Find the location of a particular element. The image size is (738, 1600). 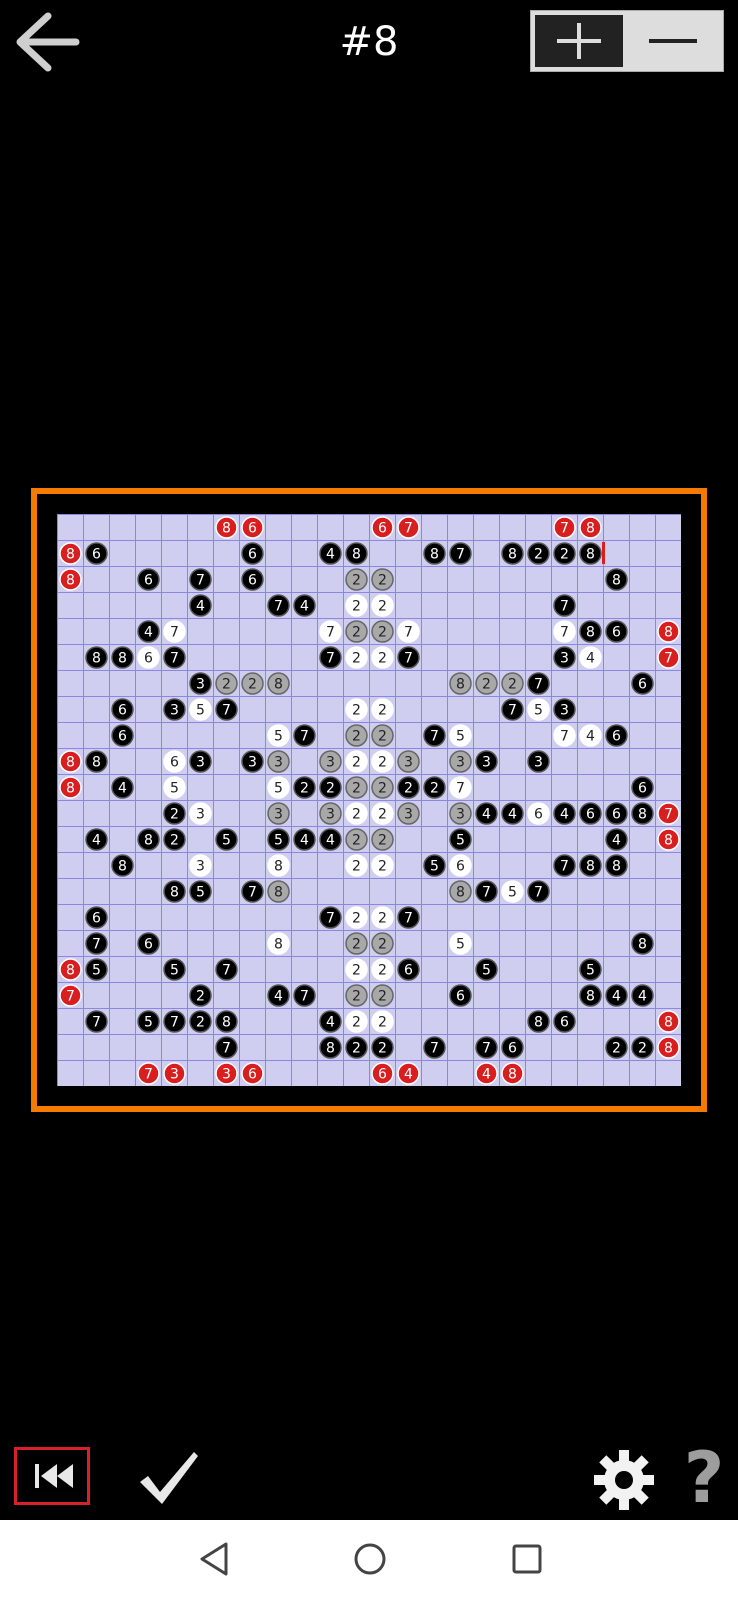

nav-recent-button is located at coordinates (527, 1559).